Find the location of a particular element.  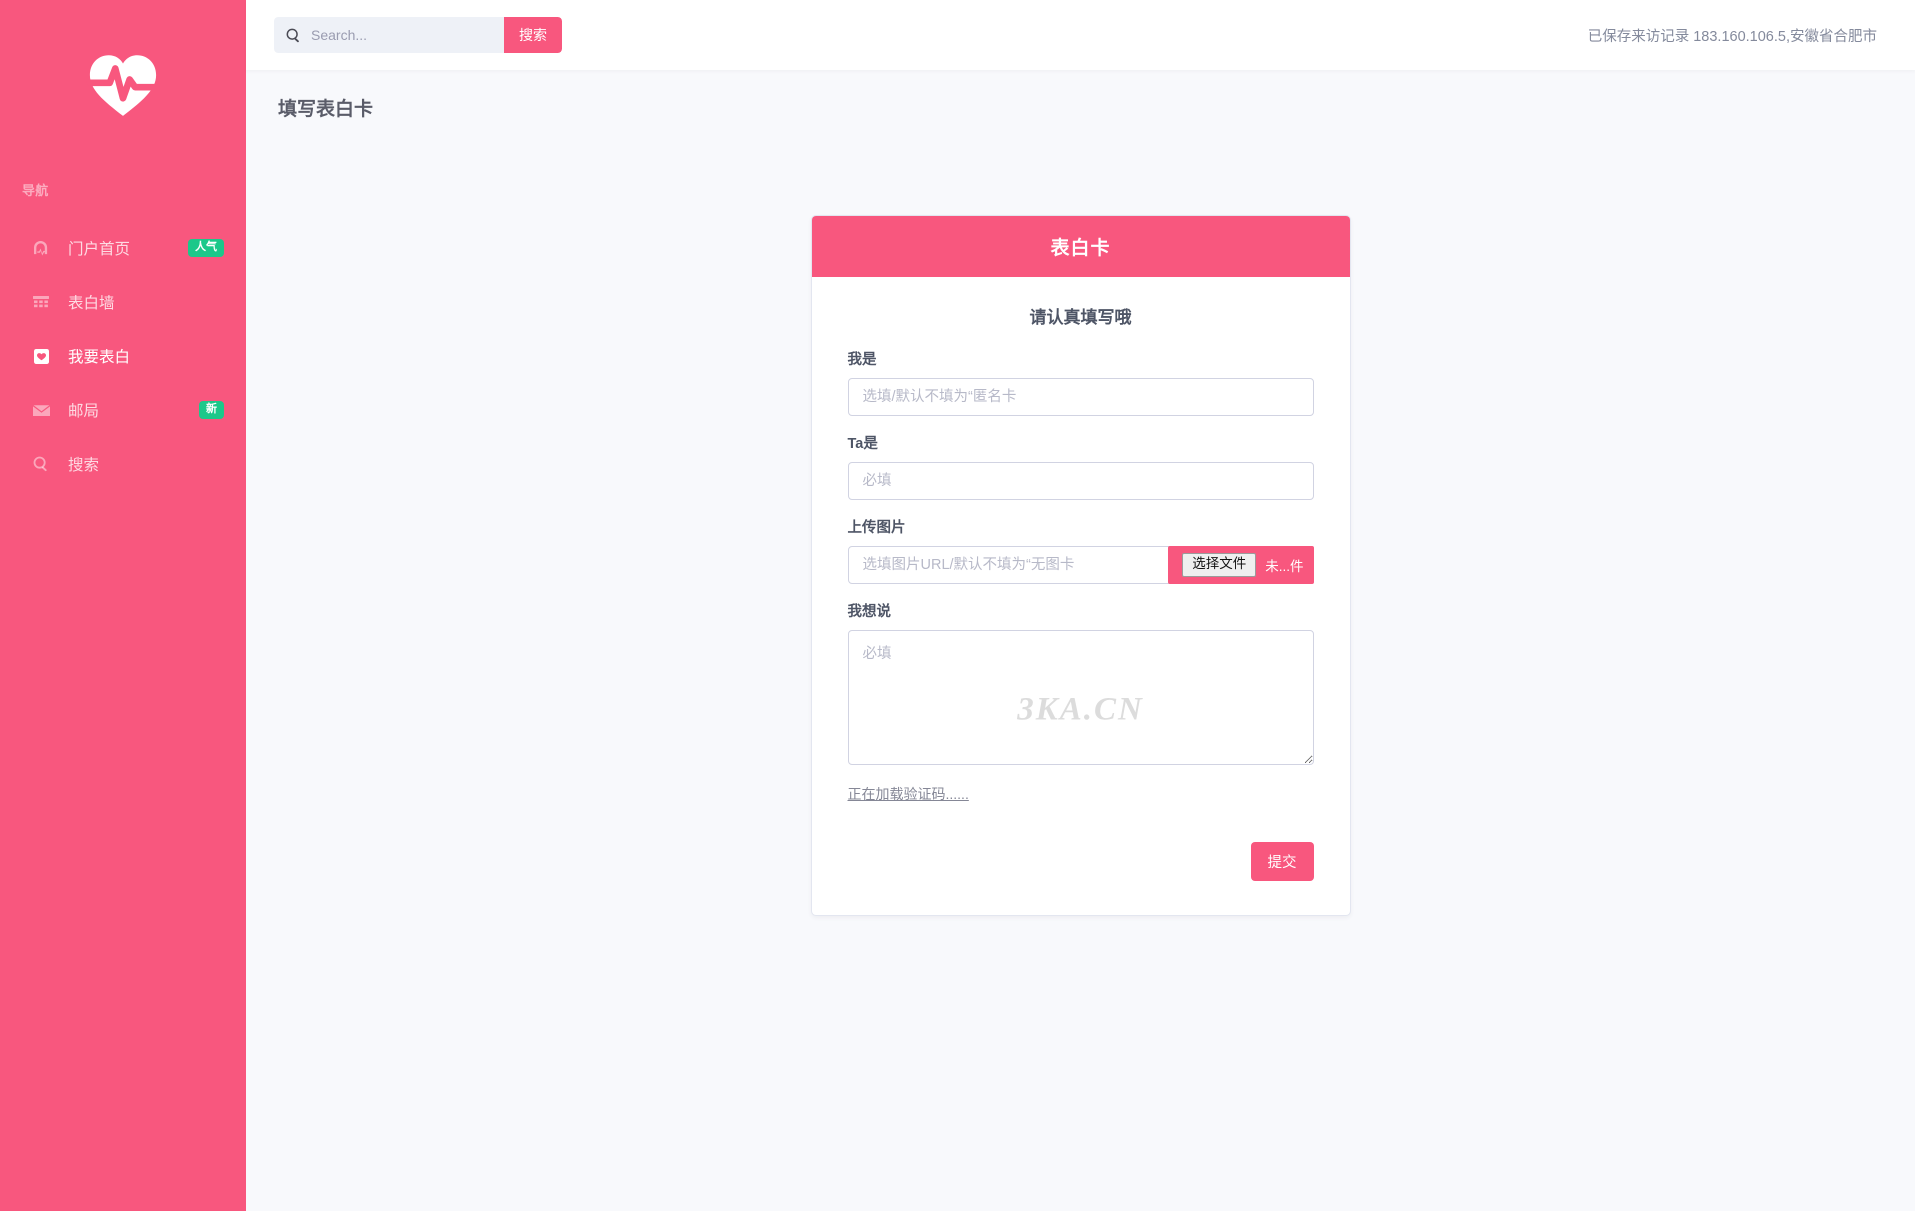

sidebar-badge-new: 新 is located at coordinates (211, 410).